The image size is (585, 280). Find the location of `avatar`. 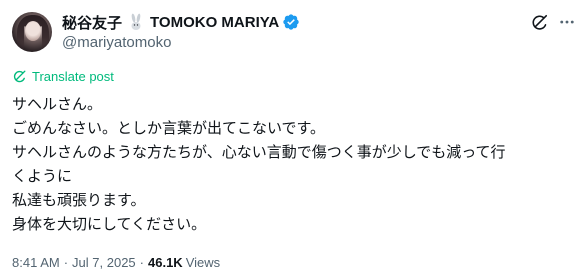

avatar is located at coordinates (32, 32).